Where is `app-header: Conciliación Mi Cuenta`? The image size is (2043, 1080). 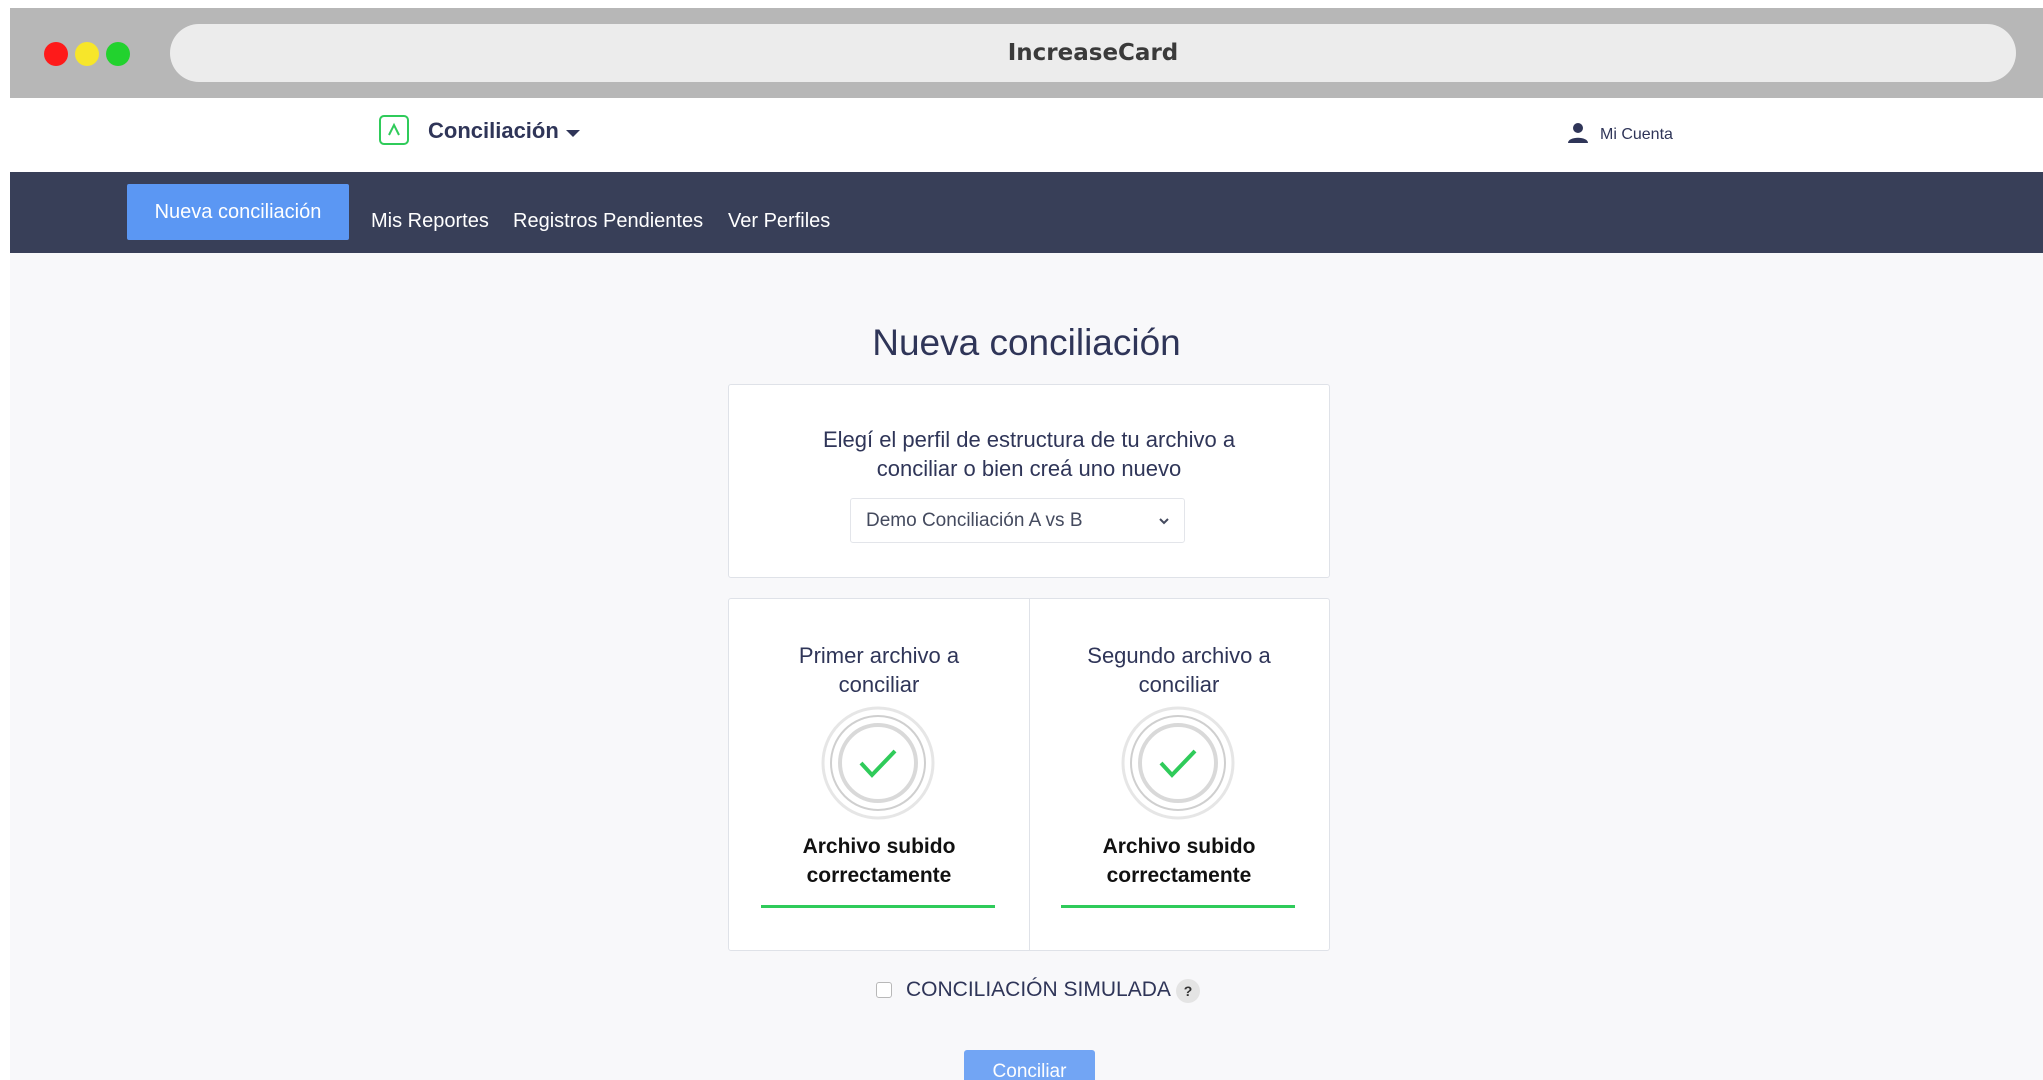
app-header: Conciliación Mi Cuenta is located at coordinates (1026, 135).